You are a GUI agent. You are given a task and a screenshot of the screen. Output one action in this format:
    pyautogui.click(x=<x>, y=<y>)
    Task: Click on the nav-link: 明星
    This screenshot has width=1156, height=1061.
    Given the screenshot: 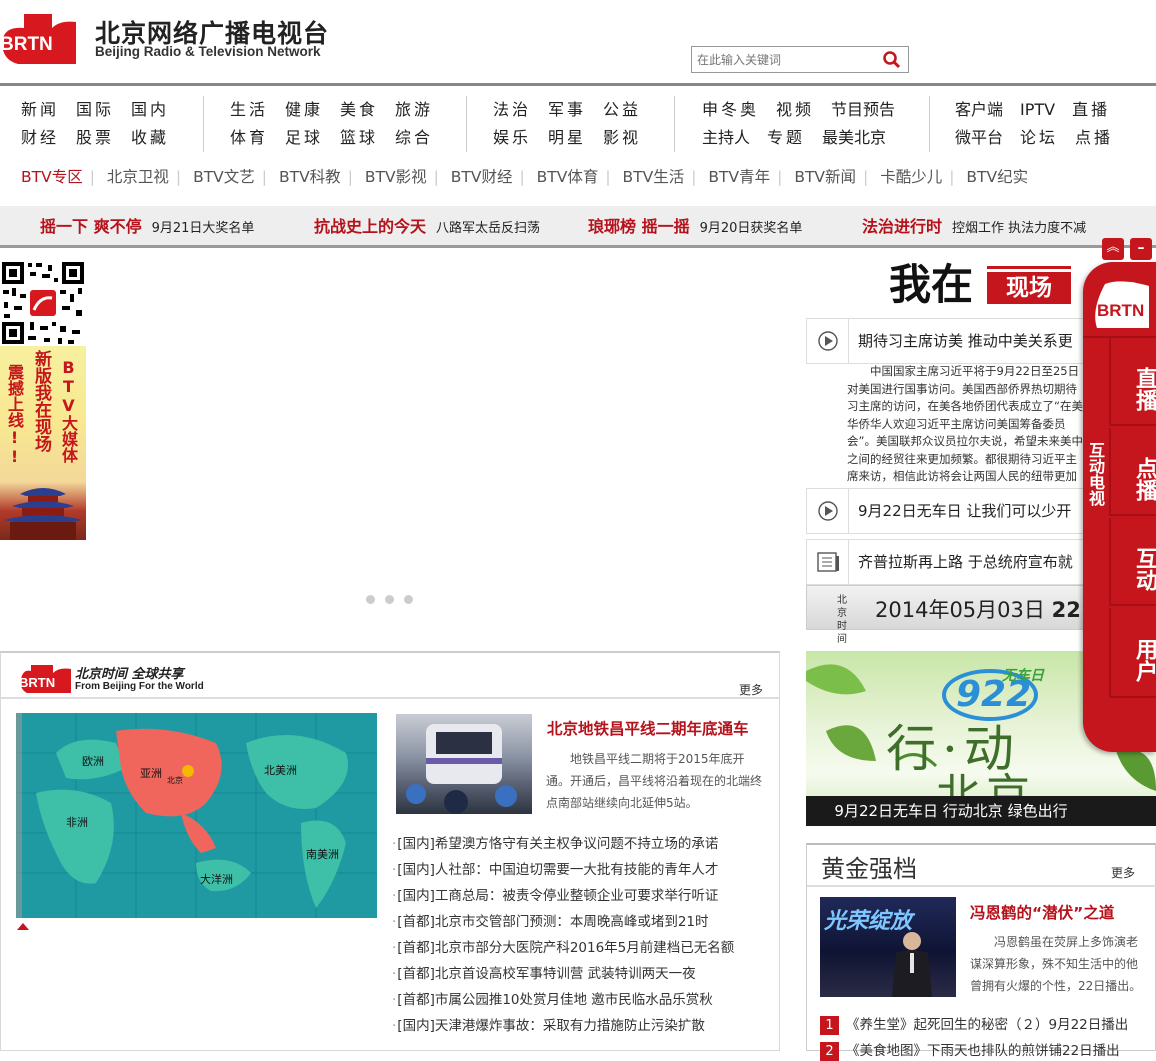 What is the action you would take?
    pyautogui.click(x=567, y=138)
    